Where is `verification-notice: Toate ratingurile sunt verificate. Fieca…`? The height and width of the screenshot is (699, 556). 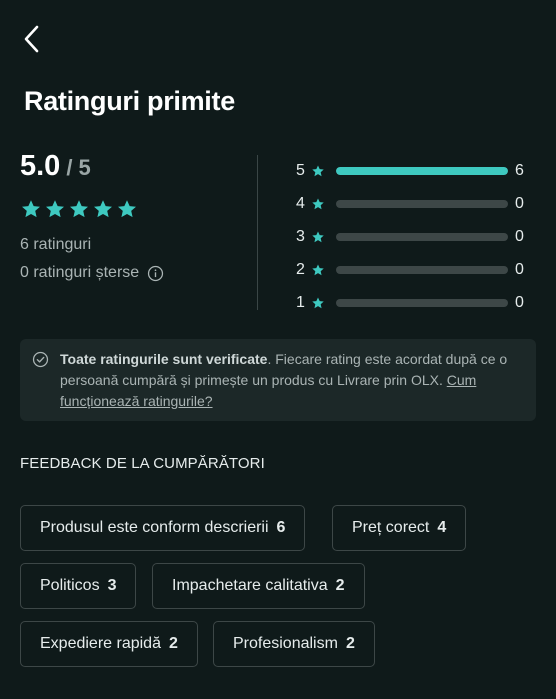
verification-notice: Toate ratingurile sunt verificate. Fieca… is located at coordinates (278, 380).